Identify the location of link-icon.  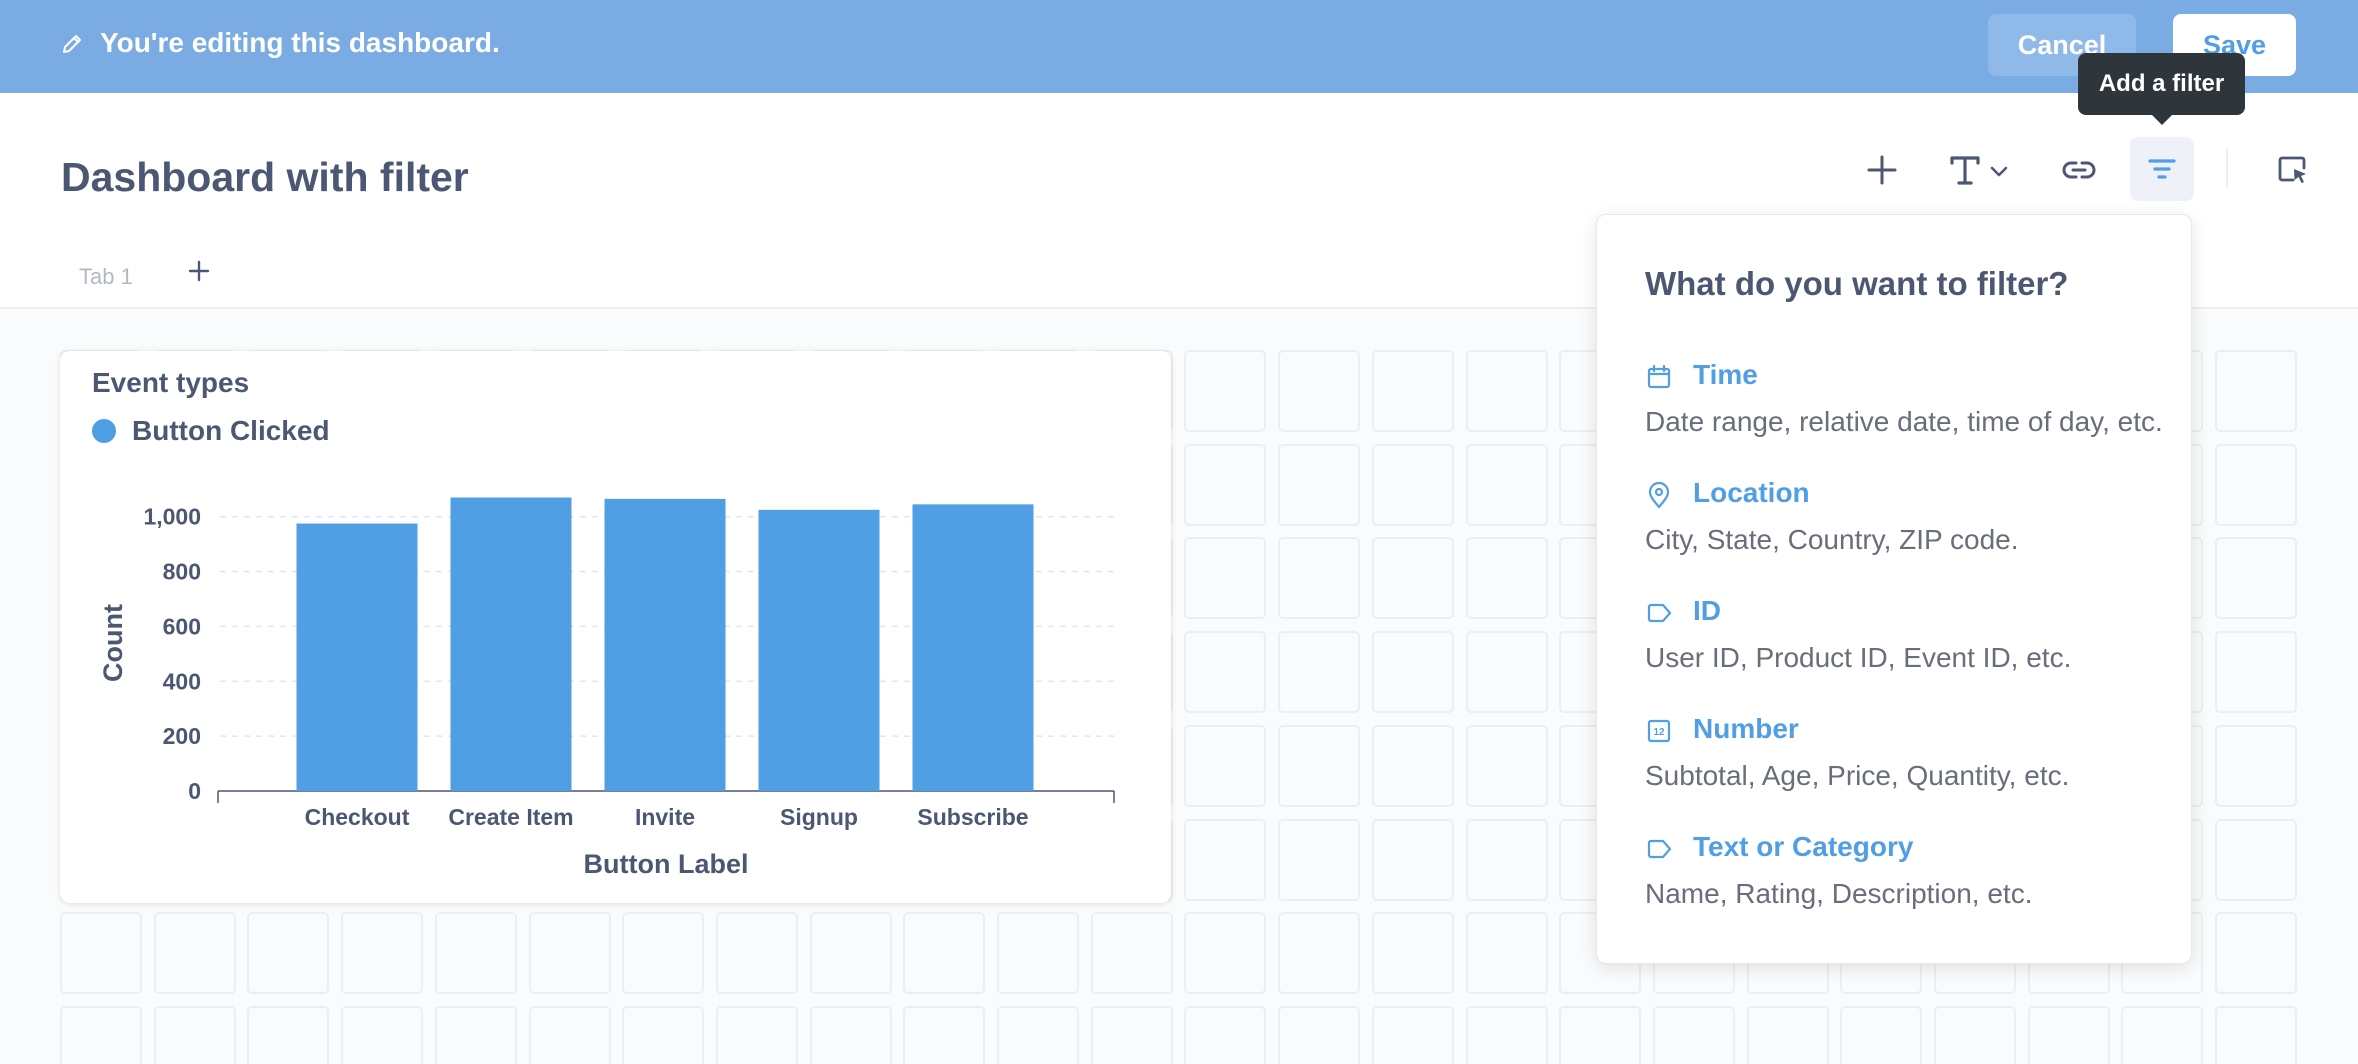
(2079, 170).